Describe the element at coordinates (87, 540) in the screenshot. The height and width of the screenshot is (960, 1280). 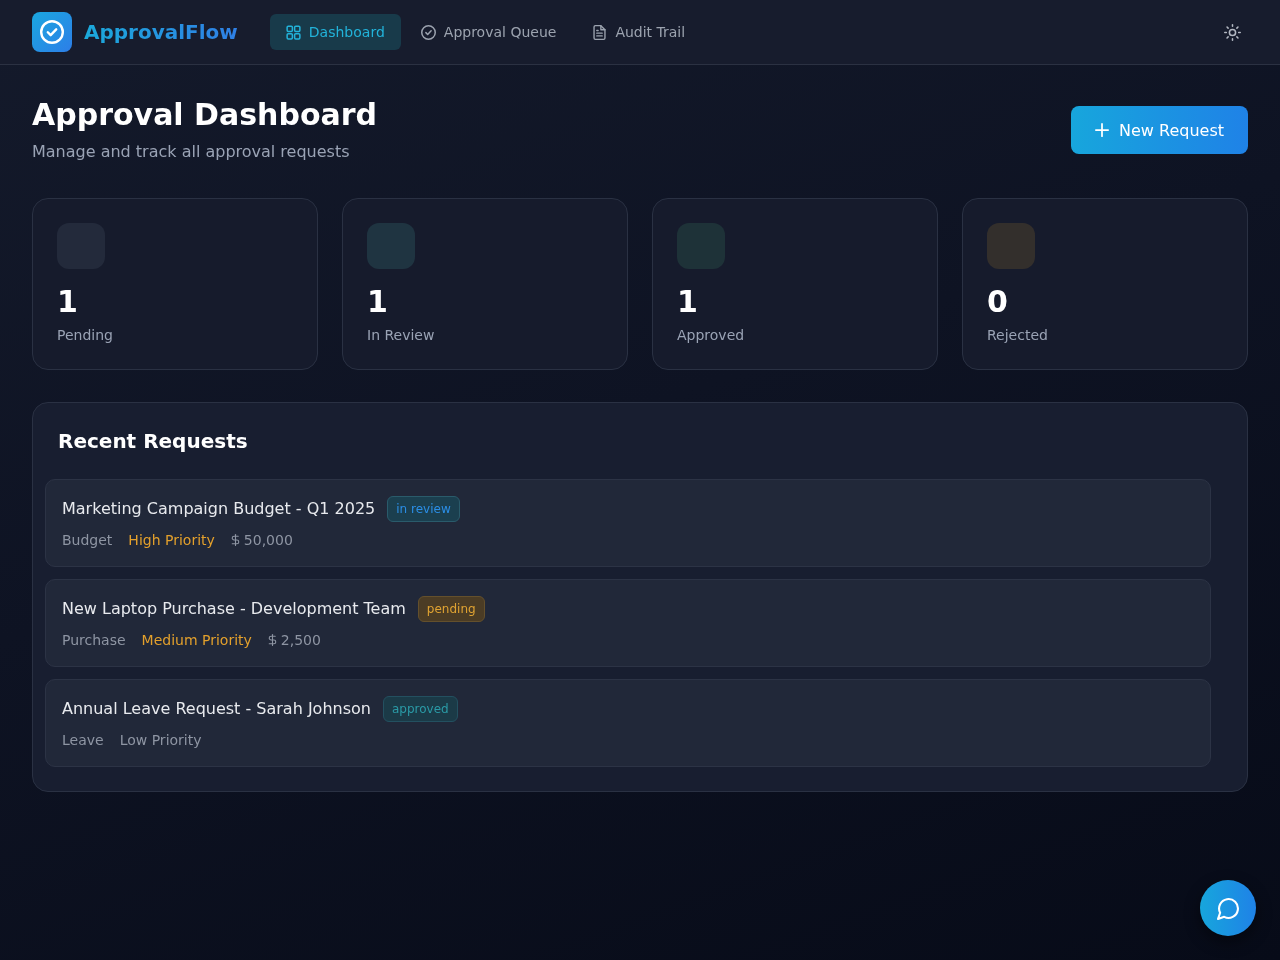
I see `request-category: Budget` at that location.